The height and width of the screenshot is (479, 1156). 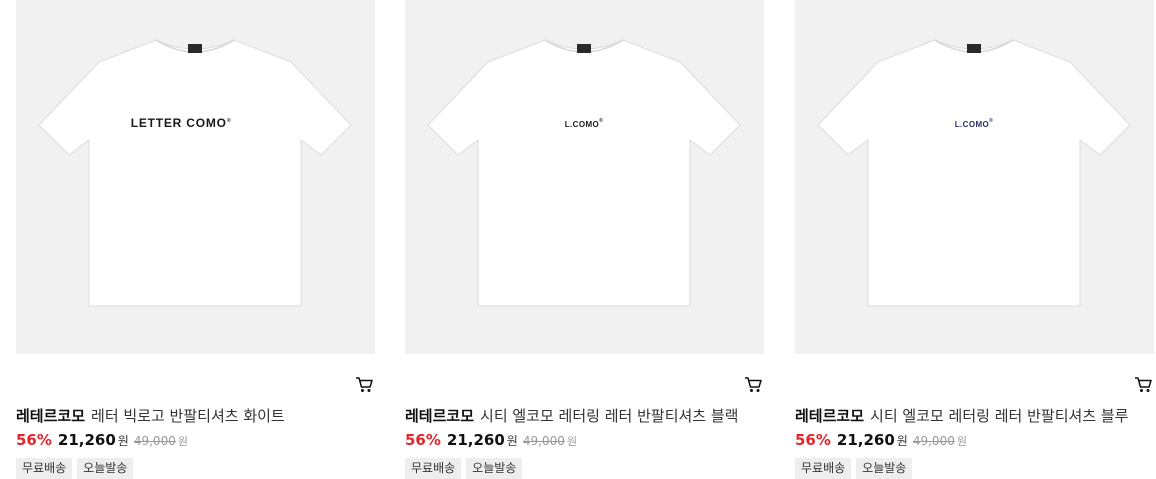 I want to click on product-name: 시티 엘코모 레터링 레터 반팔티셔츠 블루, so click(x=999, y=416).